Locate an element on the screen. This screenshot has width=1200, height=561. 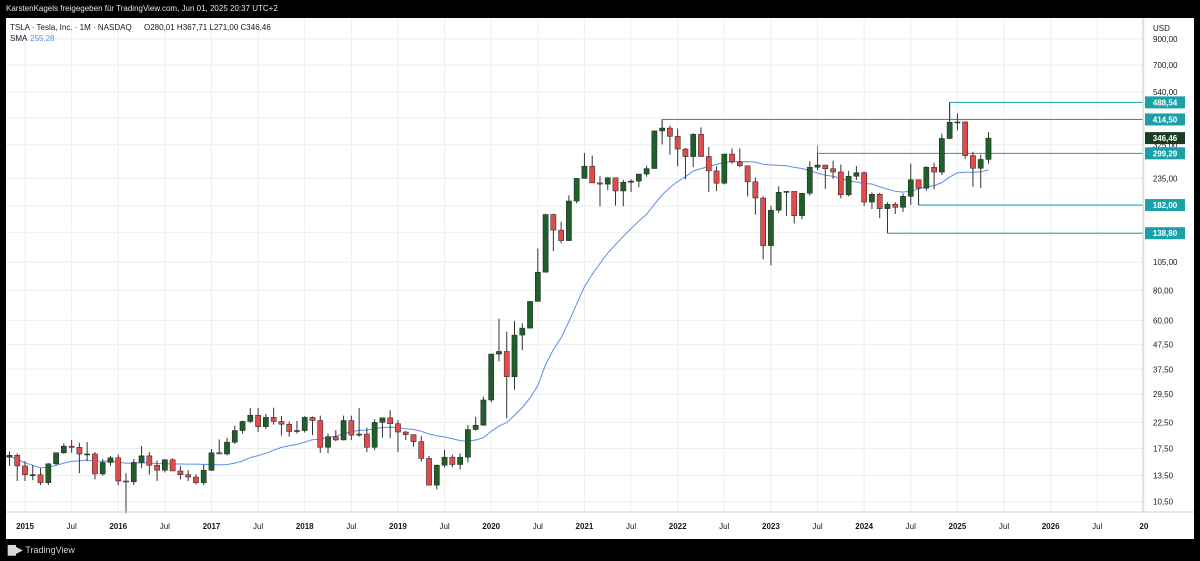
footer-brand: TradingView is located at coordinates (50, 550).